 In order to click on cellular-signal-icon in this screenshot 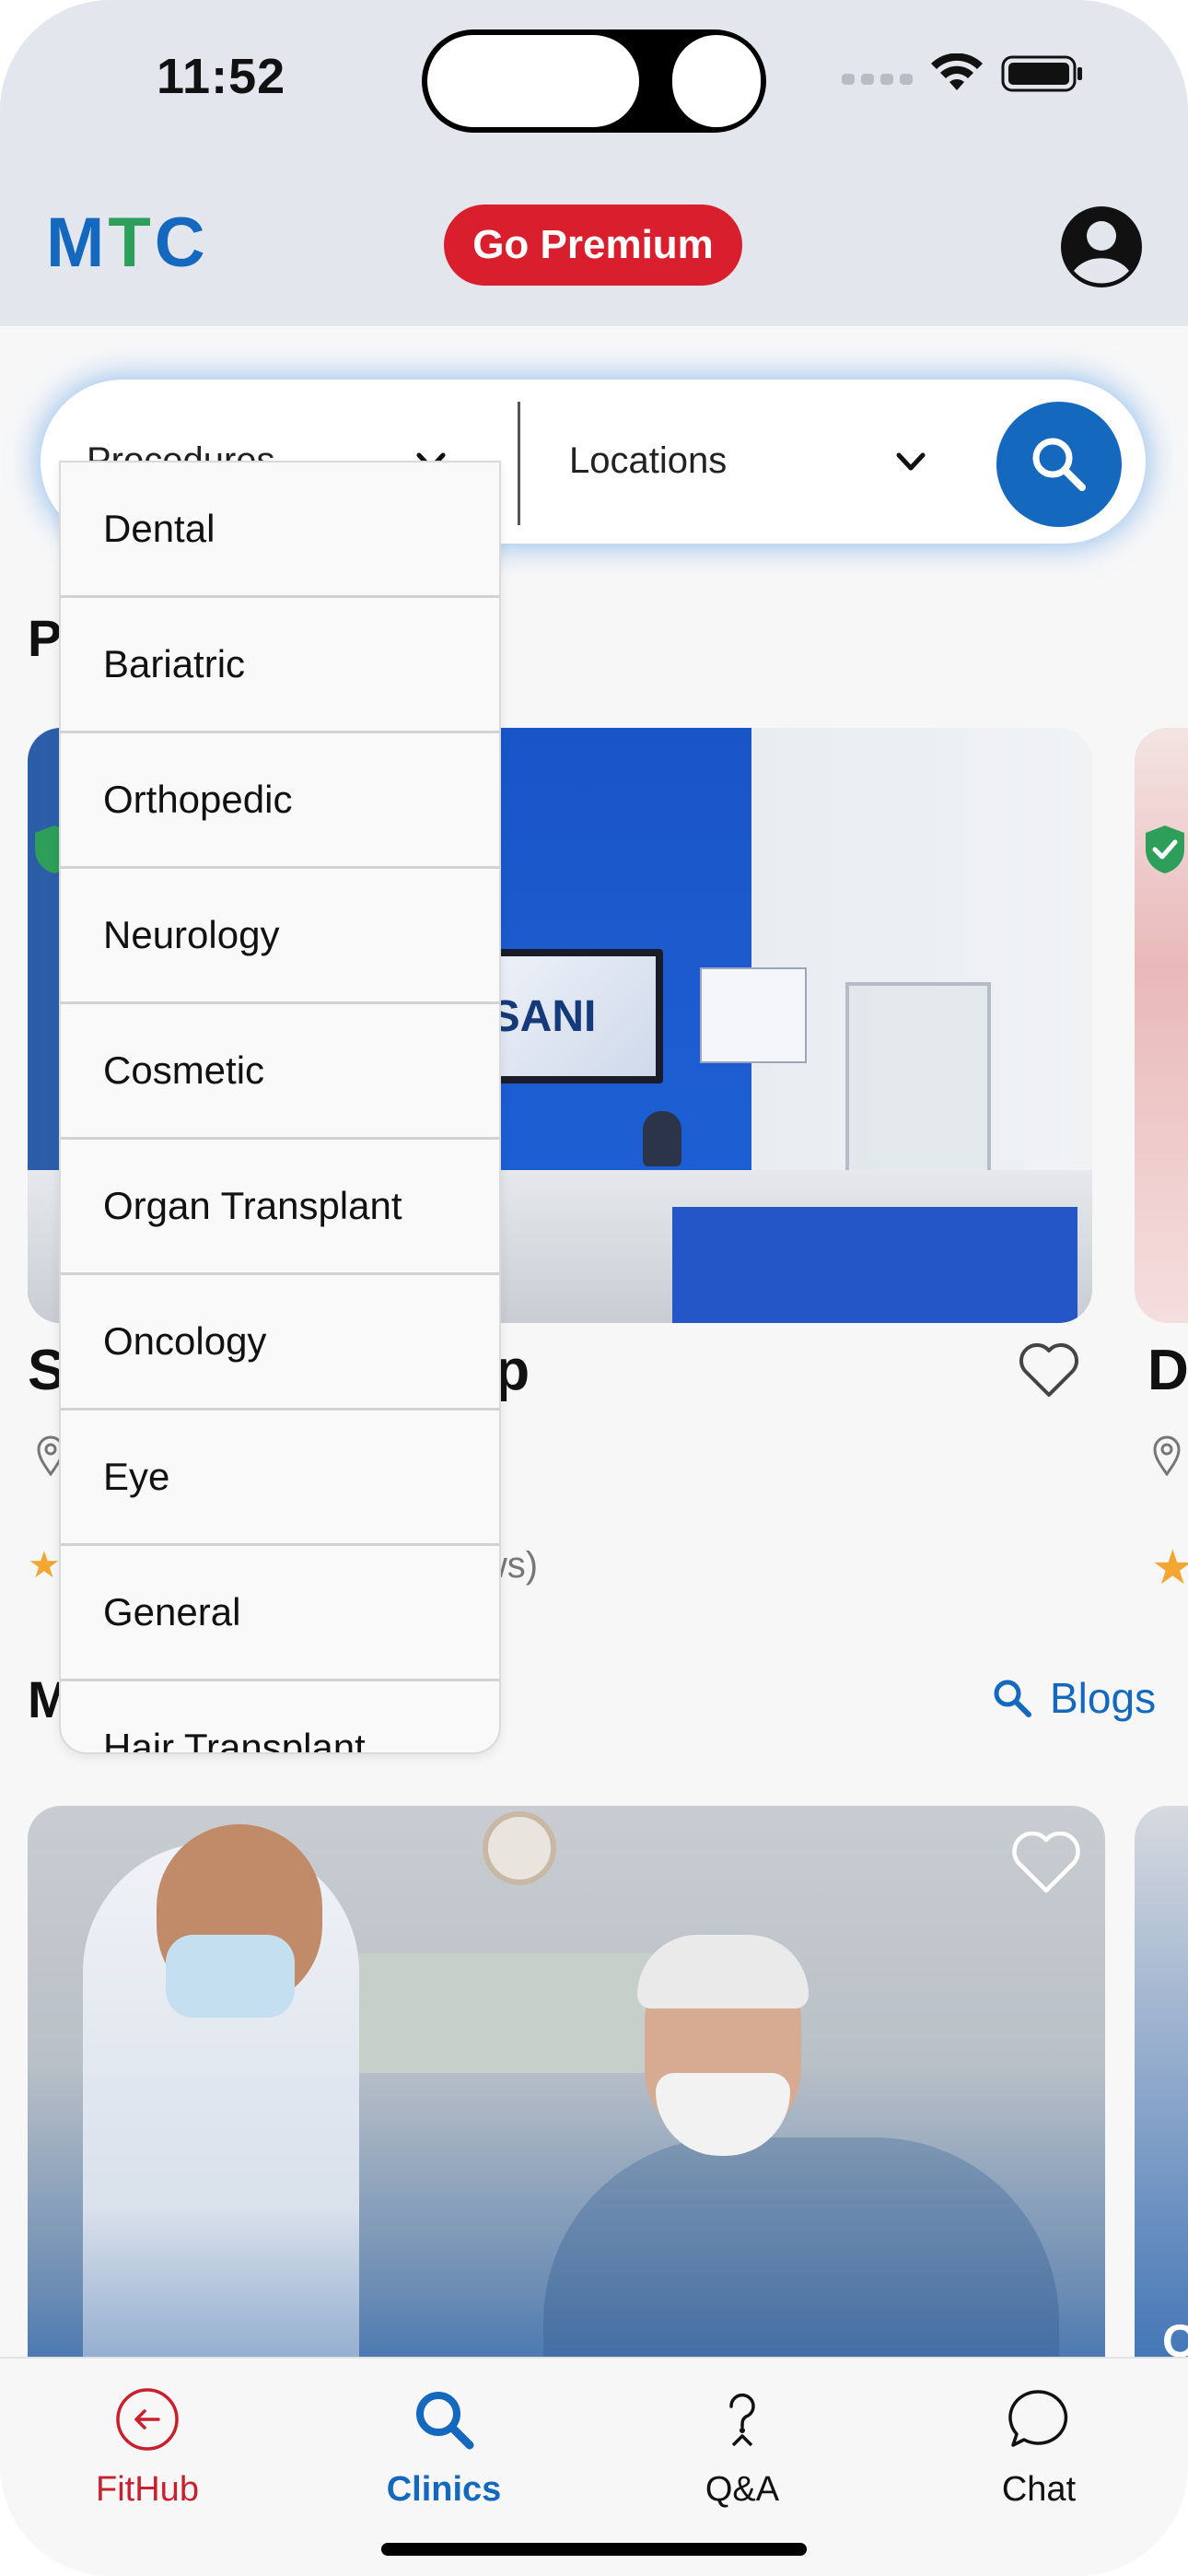, I will do `click(877, 79)`.